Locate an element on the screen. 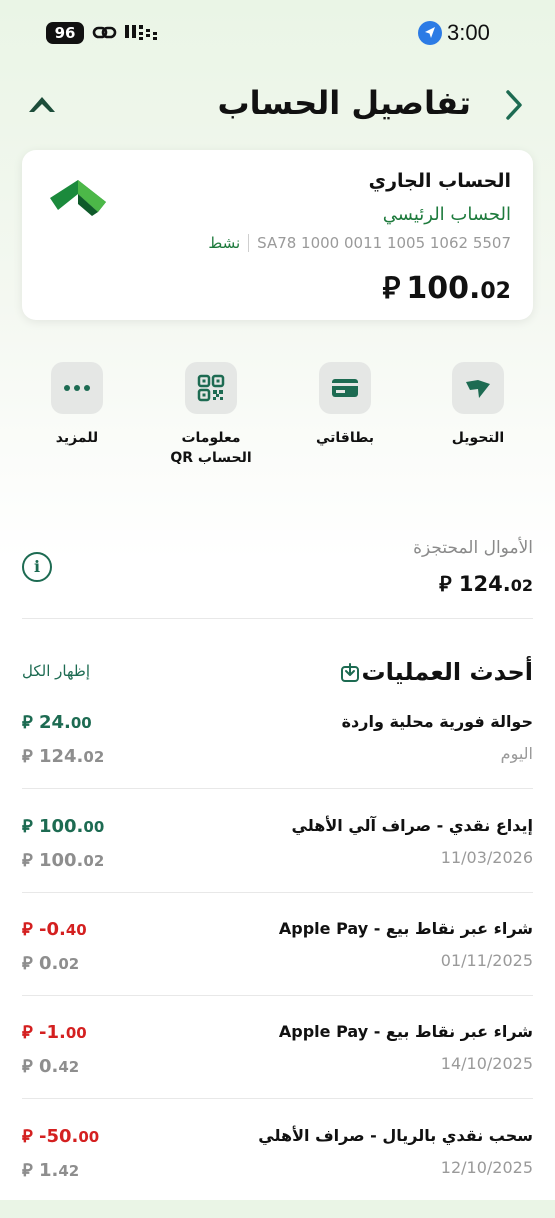 The width and height of the screenshot is (555, 1218). qr-info-label: معلومات الحساب QR is located at coordinates (211, 448).